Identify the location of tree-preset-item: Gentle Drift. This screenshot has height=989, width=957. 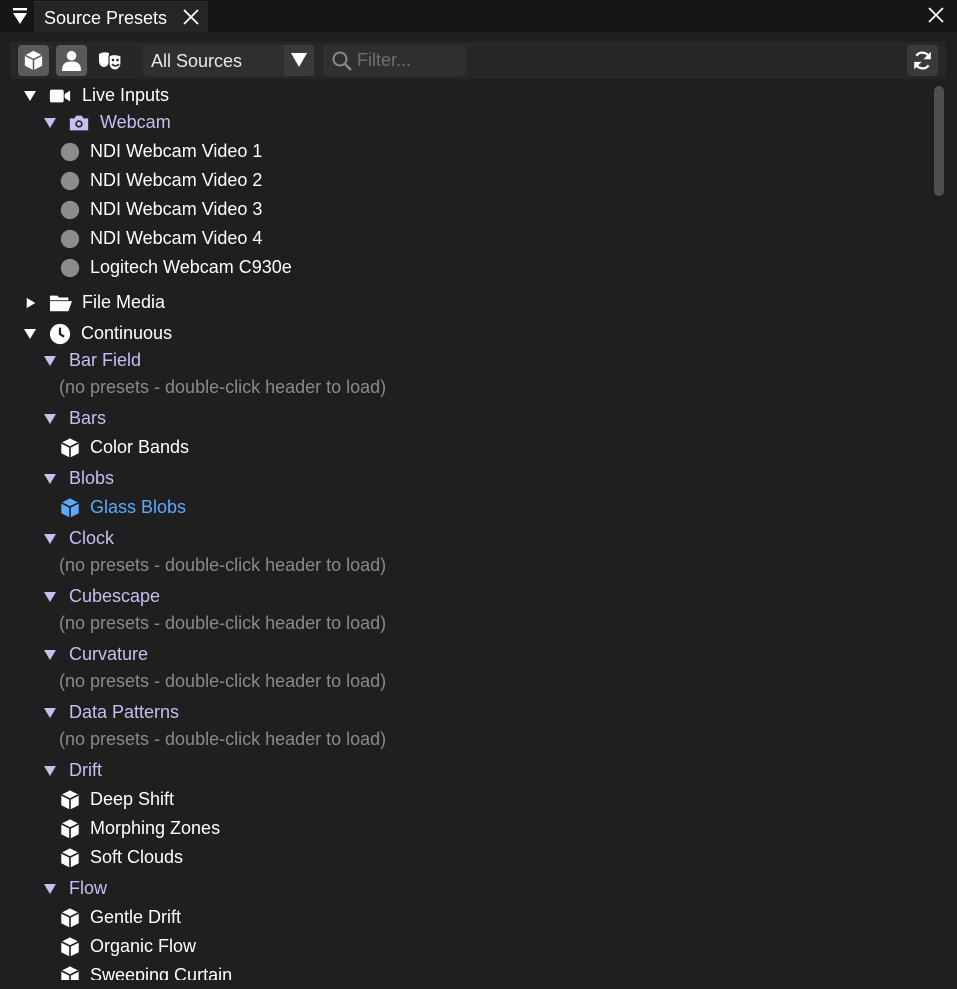
(464, 918).